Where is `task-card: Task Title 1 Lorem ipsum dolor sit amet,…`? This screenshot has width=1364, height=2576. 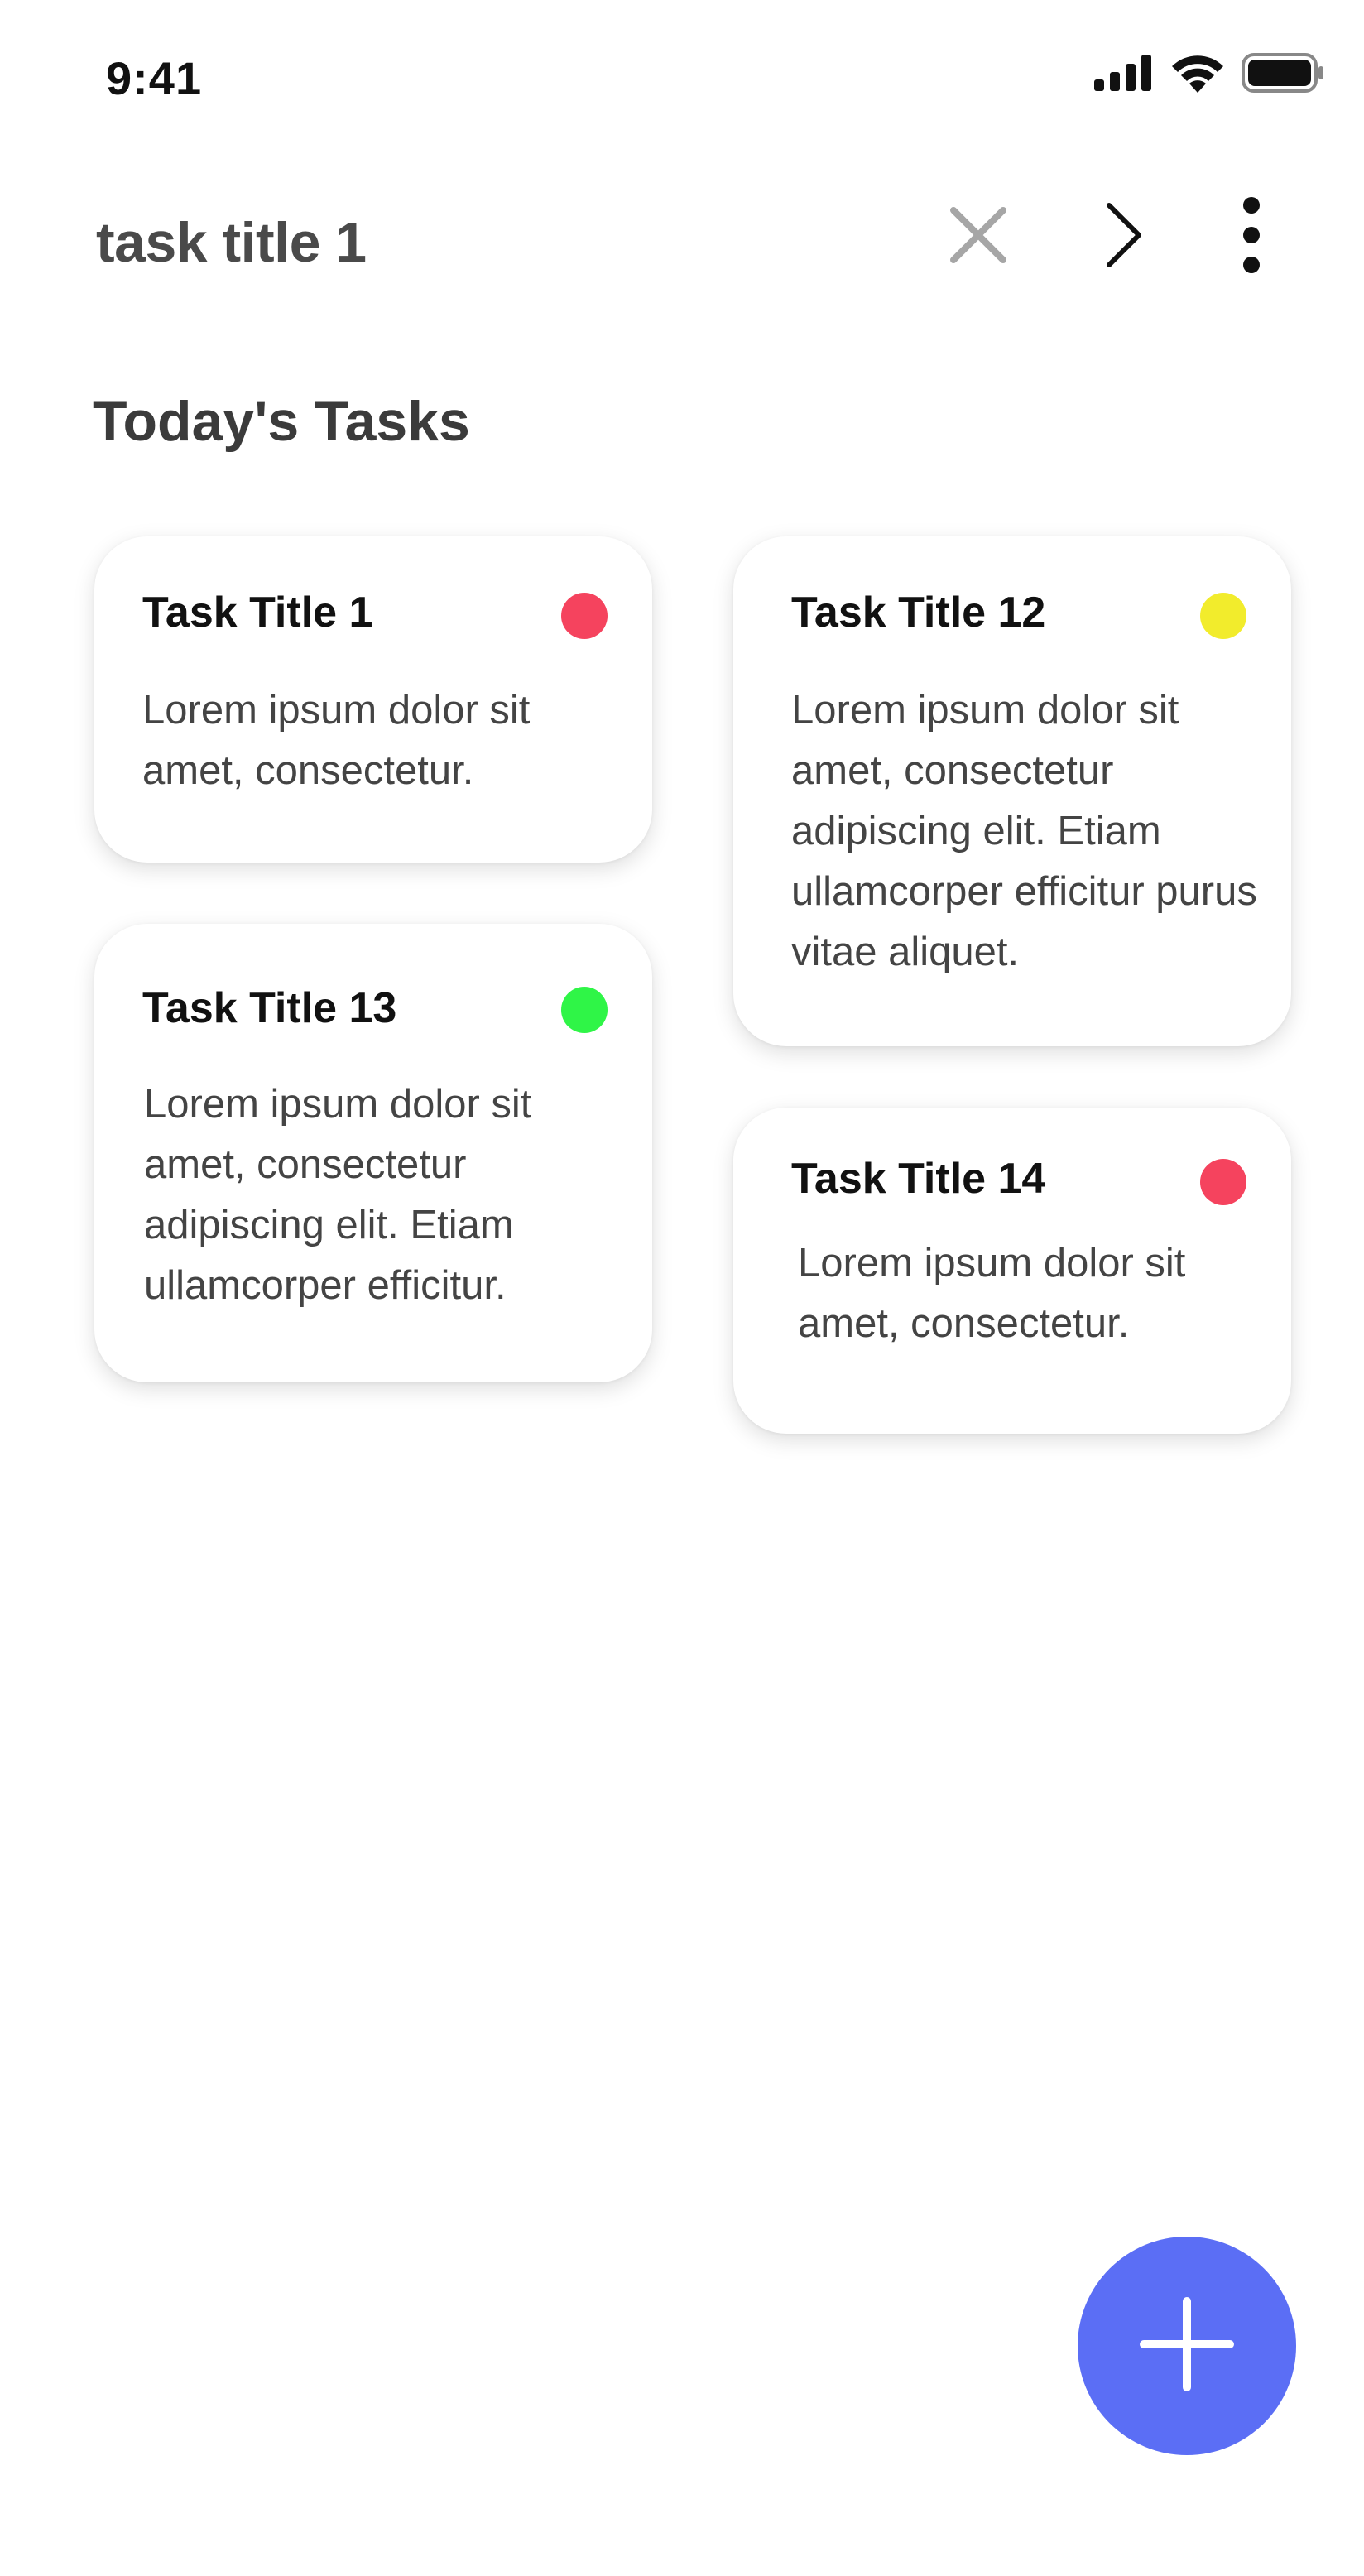
task-card: Task Title 1 Lorem ipsum dolor sit amet,… is located at coordinates (373, 699).